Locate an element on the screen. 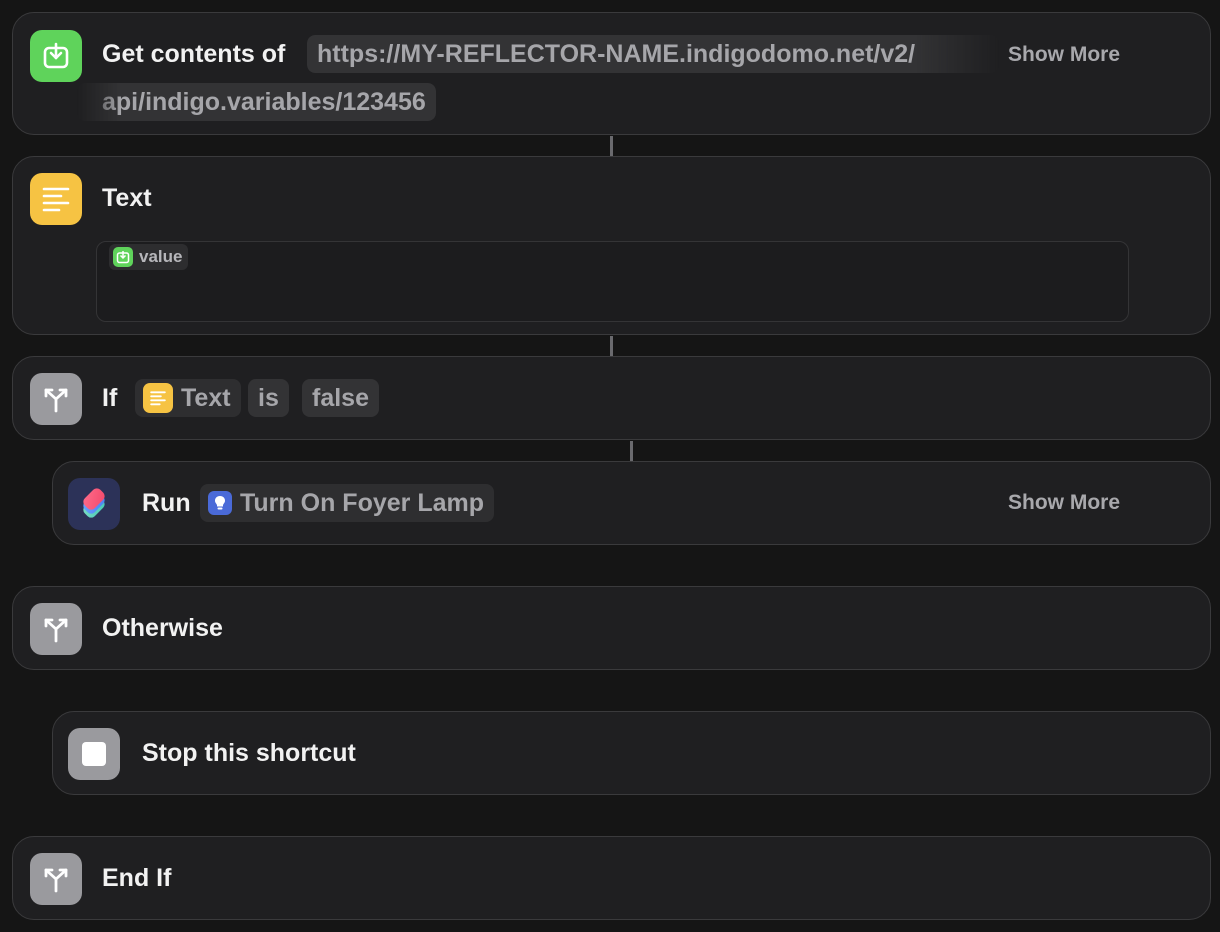 The width and height of the screenshot is (1220, 932). url-field-line2: api/indigo.variables/123456 is located at coordinates (256, 102).